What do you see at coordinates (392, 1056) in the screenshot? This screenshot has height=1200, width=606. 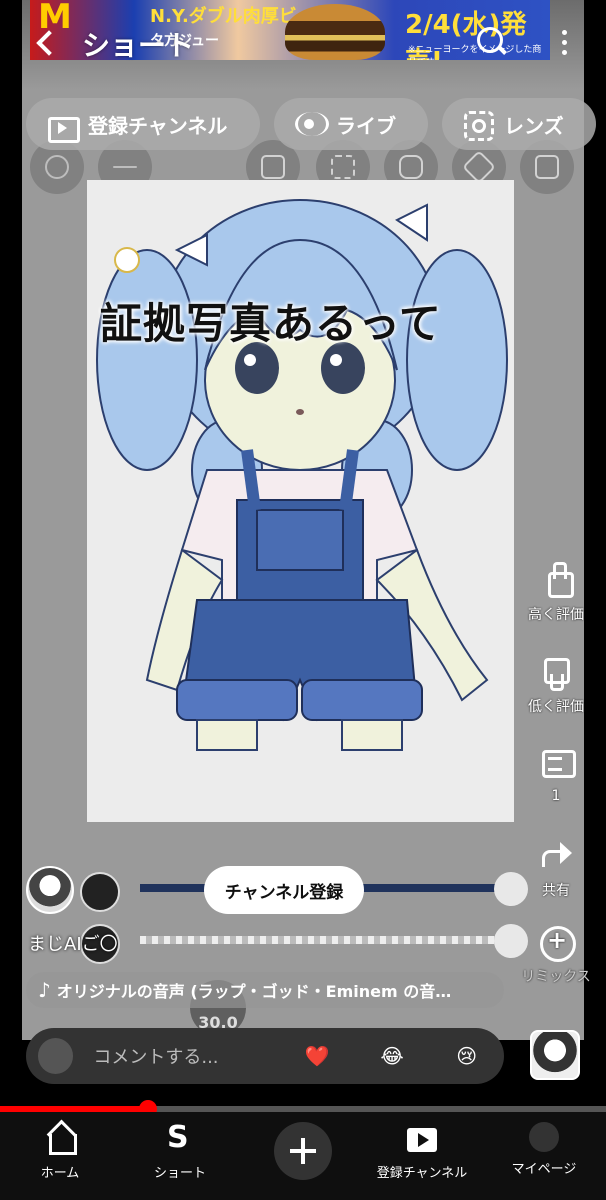 I see `laugh-emoji-button: 😂` at bounding box center [392, 1056].